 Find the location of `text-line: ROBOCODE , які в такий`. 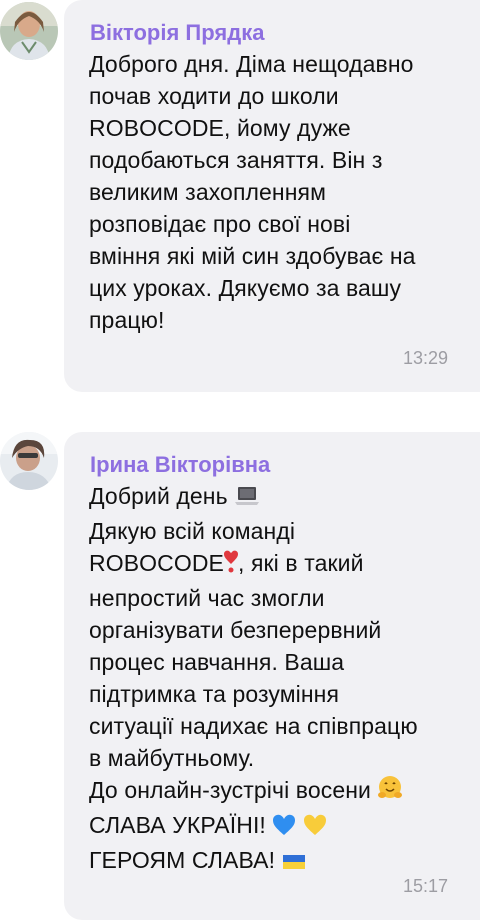

text-line: ROBOCODE , які в такий is located at coordinates (274, 564).